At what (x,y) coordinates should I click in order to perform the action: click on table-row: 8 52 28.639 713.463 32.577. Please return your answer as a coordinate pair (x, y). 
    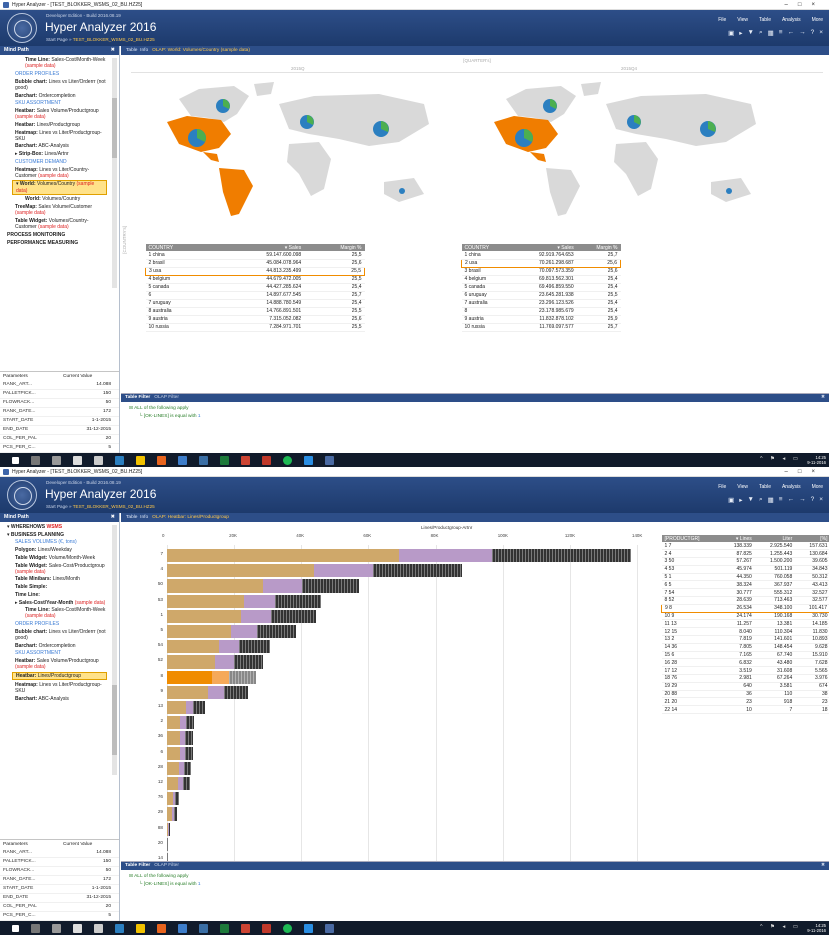
    Looking at the image, I should click on (745, 600).